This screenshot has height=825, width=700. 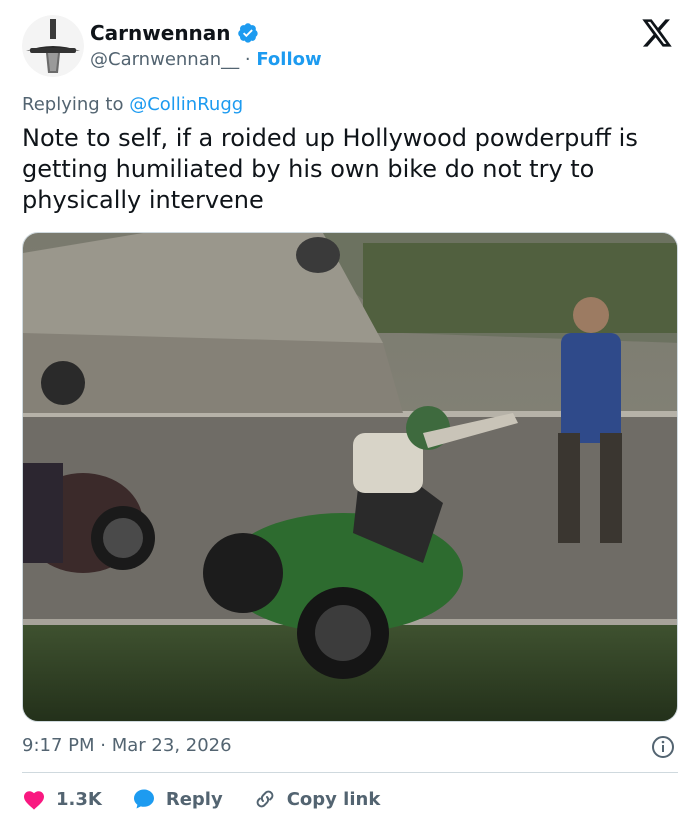 I want to click on reply-context: Replying to @CollinRugg, so click(x=132, y=104).